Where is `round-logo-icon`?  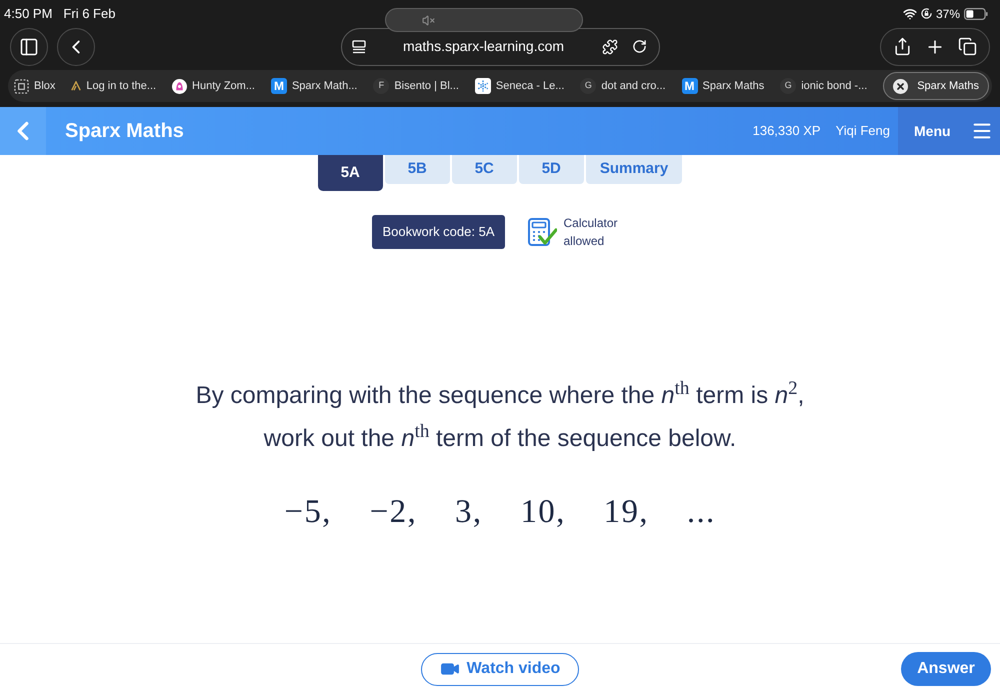 round-logo-icon is located at coordinates (180, 86).